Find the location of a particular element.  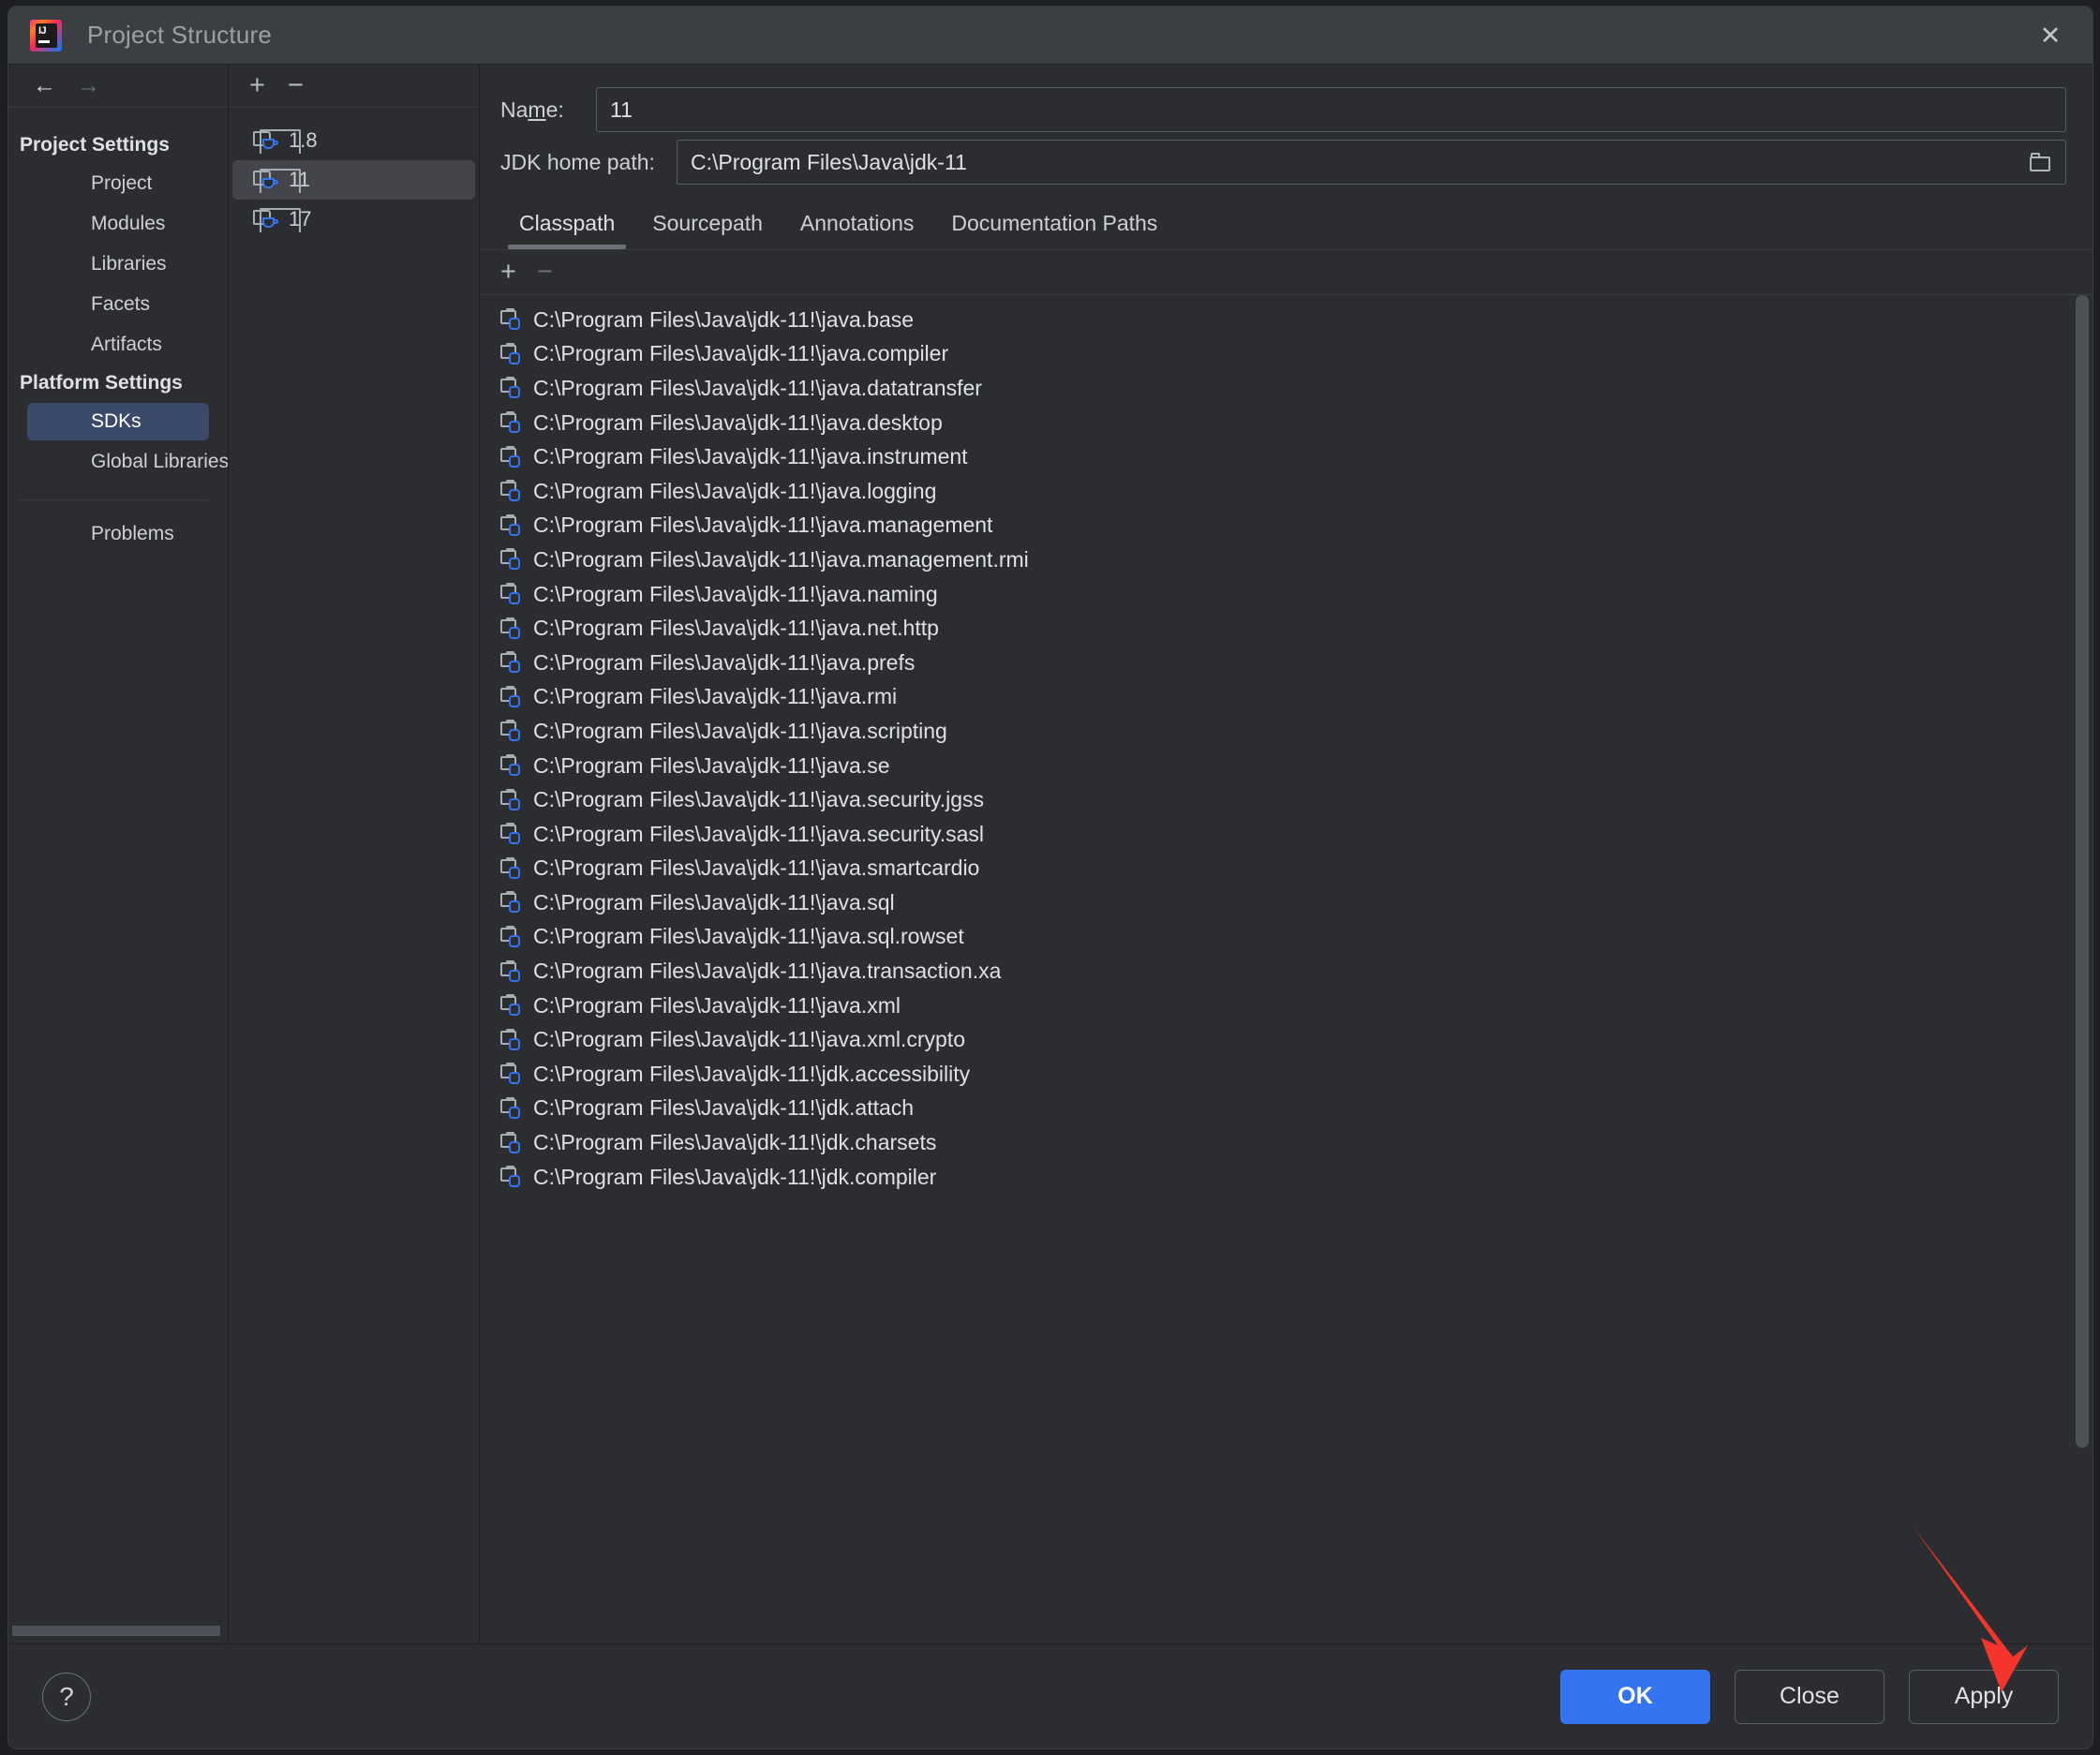

window-title: Project Structure is located at coordinates (180, 35).